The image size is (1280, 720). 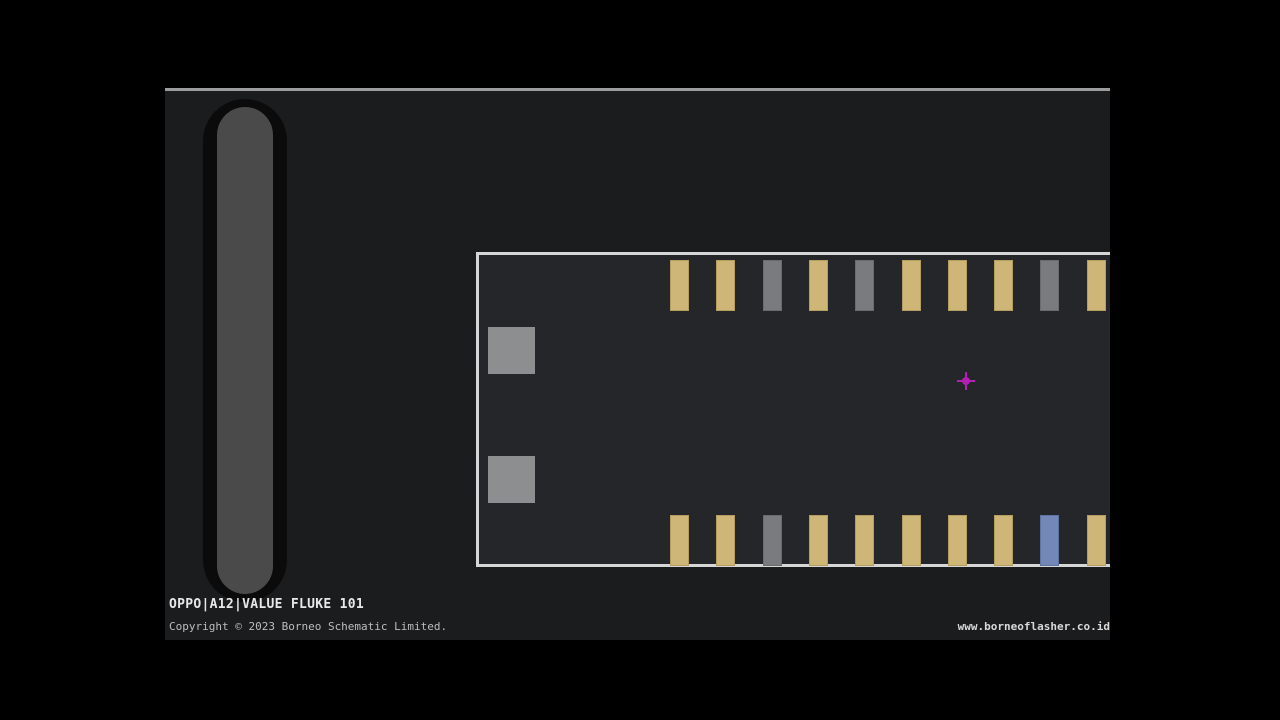 I want to click on schematic-title: OPPO|A12|VALUE FLUKE 101, so click(x=267, y=604).